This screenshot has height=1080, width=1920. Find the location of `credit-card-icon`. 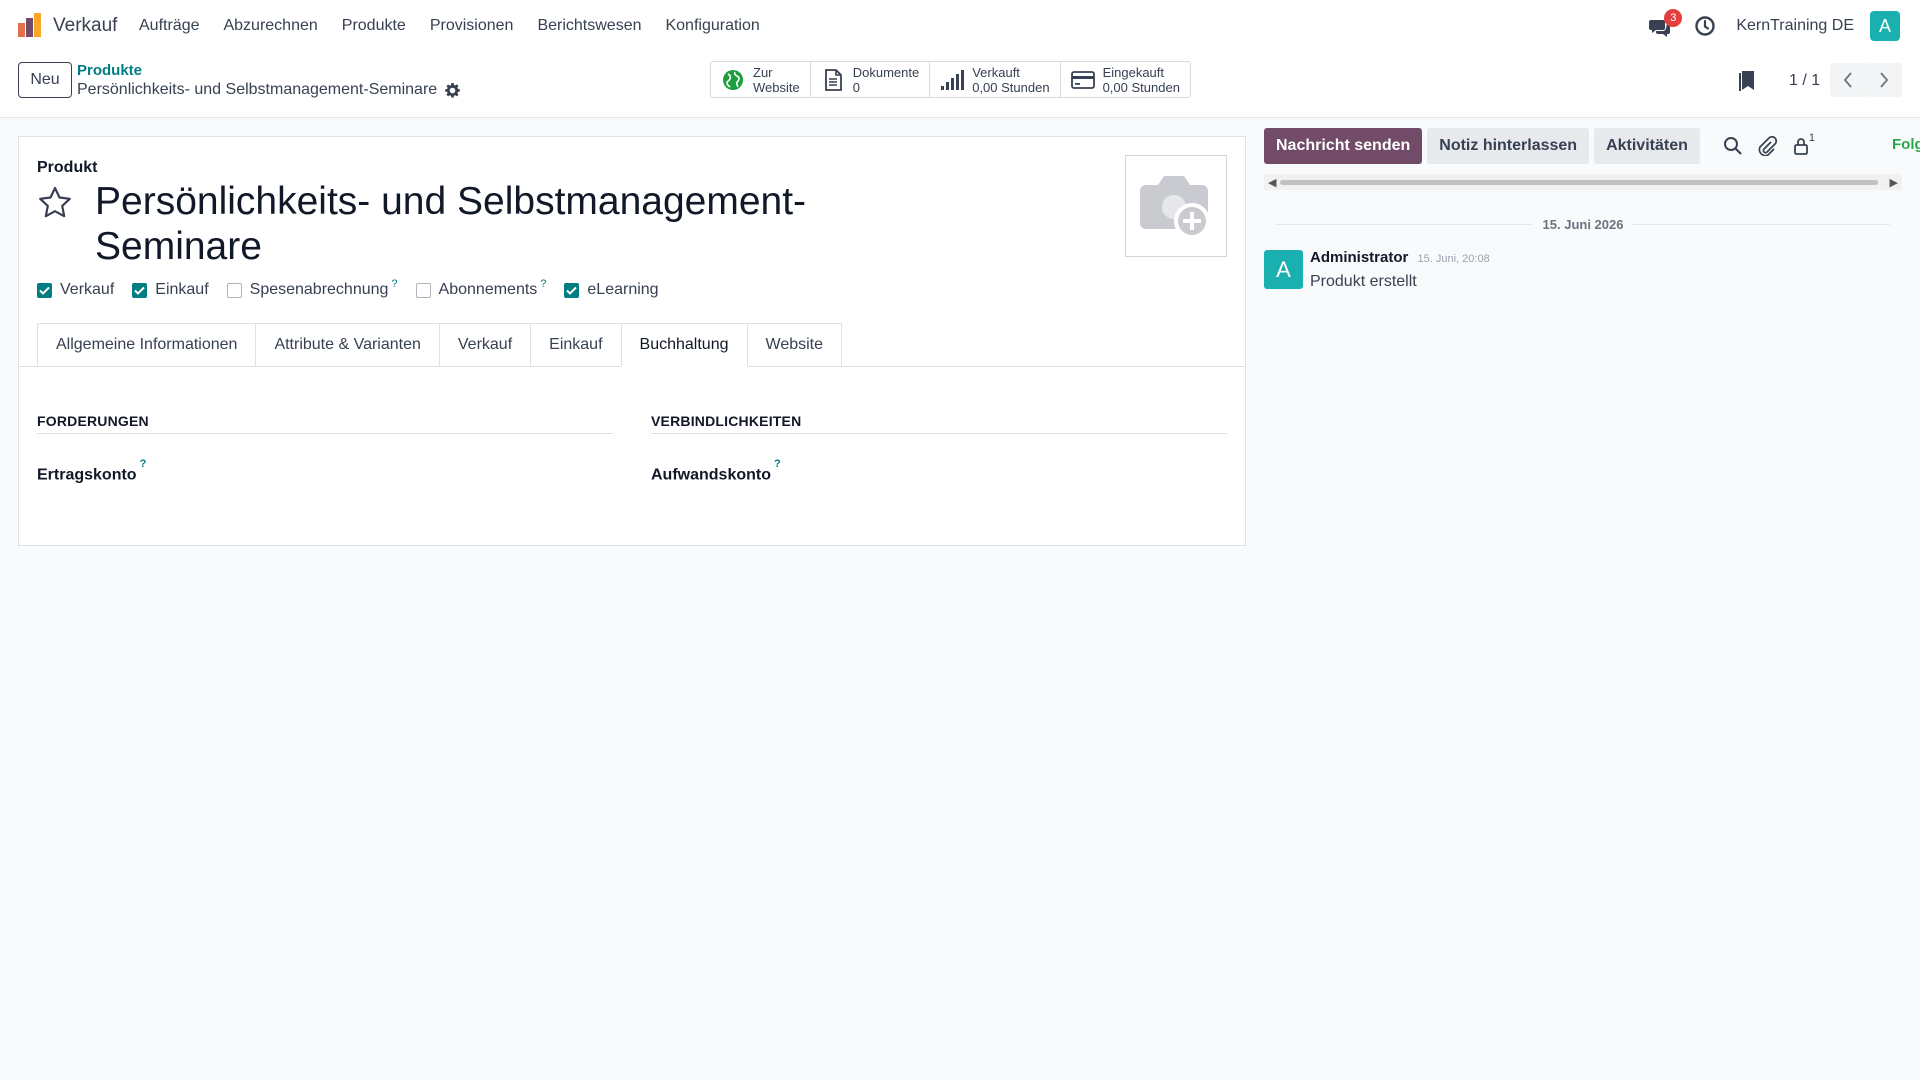

credit-card-icon is located at coordinates (1082, 79).